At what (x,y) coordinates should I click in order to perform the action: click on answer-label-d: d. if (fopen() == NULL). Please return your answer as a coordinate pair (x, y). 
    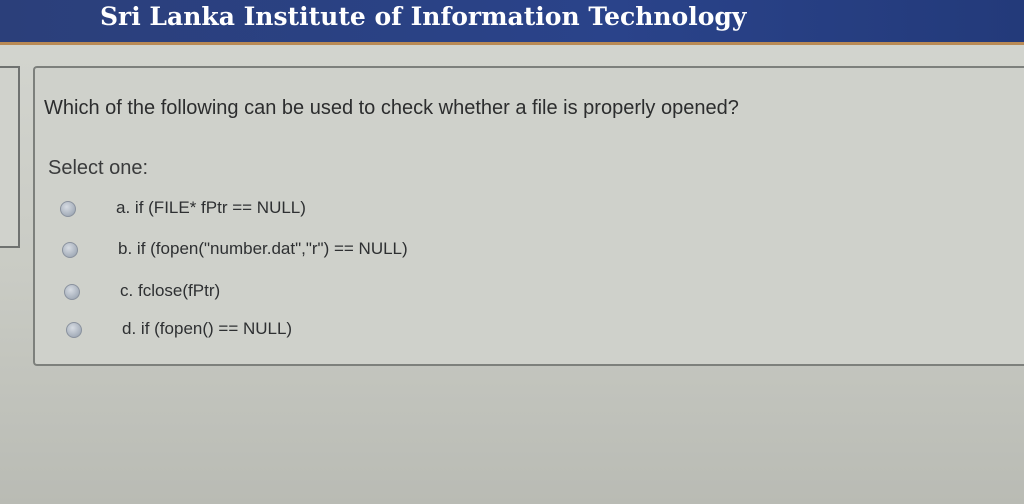
    Looking at the image, I should click on (207, 328).